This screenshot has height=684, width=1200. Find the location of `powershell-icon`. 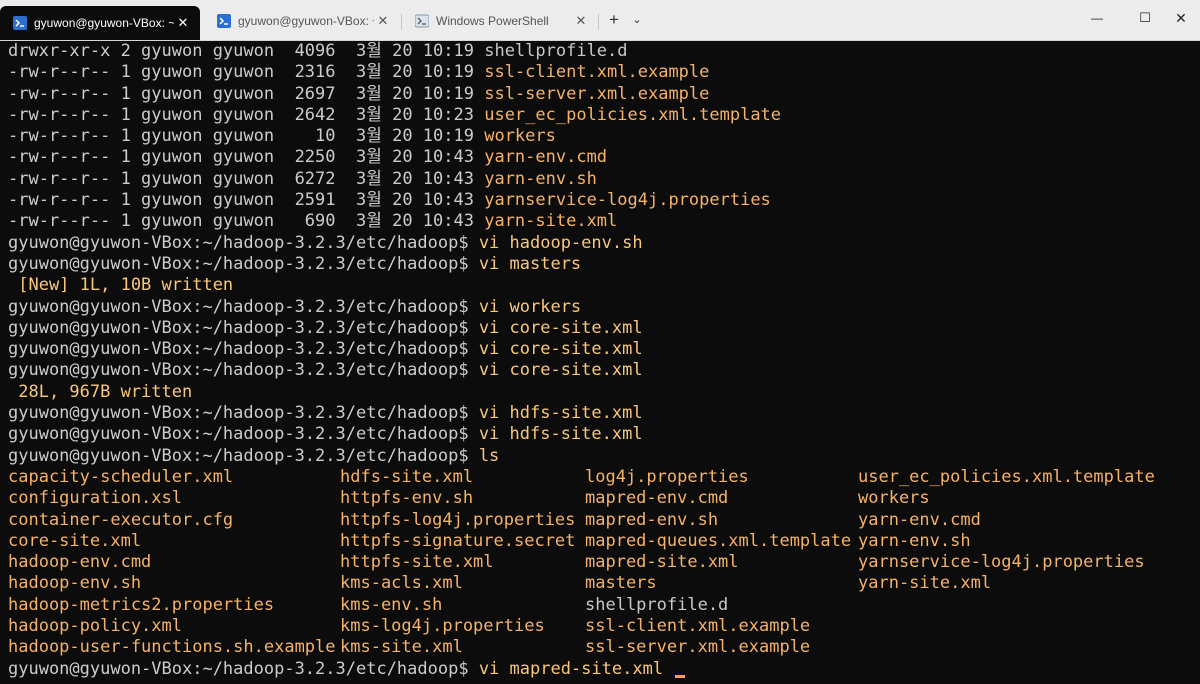

powershell-icon is located at coordinates (422, 21).